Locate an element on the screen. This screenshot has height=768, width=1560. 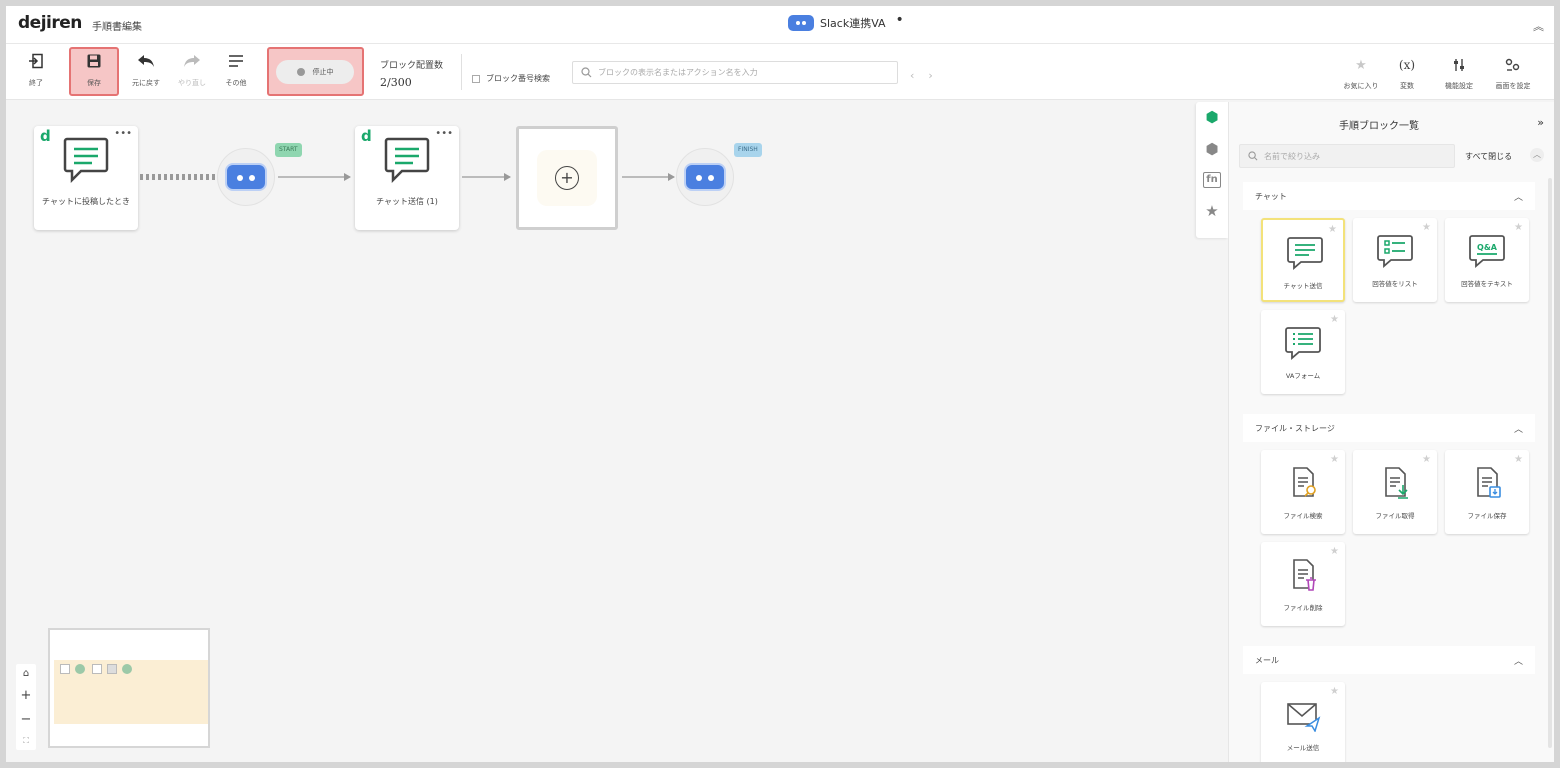
home-icon: ⌂ is located at coordinates (26, 673).